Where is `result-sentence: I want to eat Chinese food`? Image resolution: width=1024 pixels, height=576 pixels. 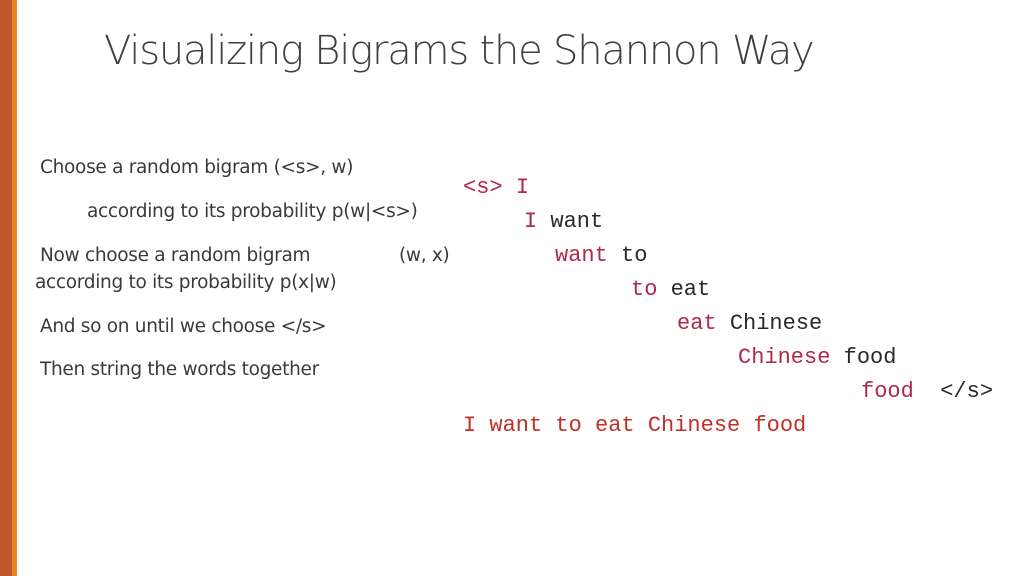
result-sentence: I want to eat Chinese food is located at coordinates (635, 425).